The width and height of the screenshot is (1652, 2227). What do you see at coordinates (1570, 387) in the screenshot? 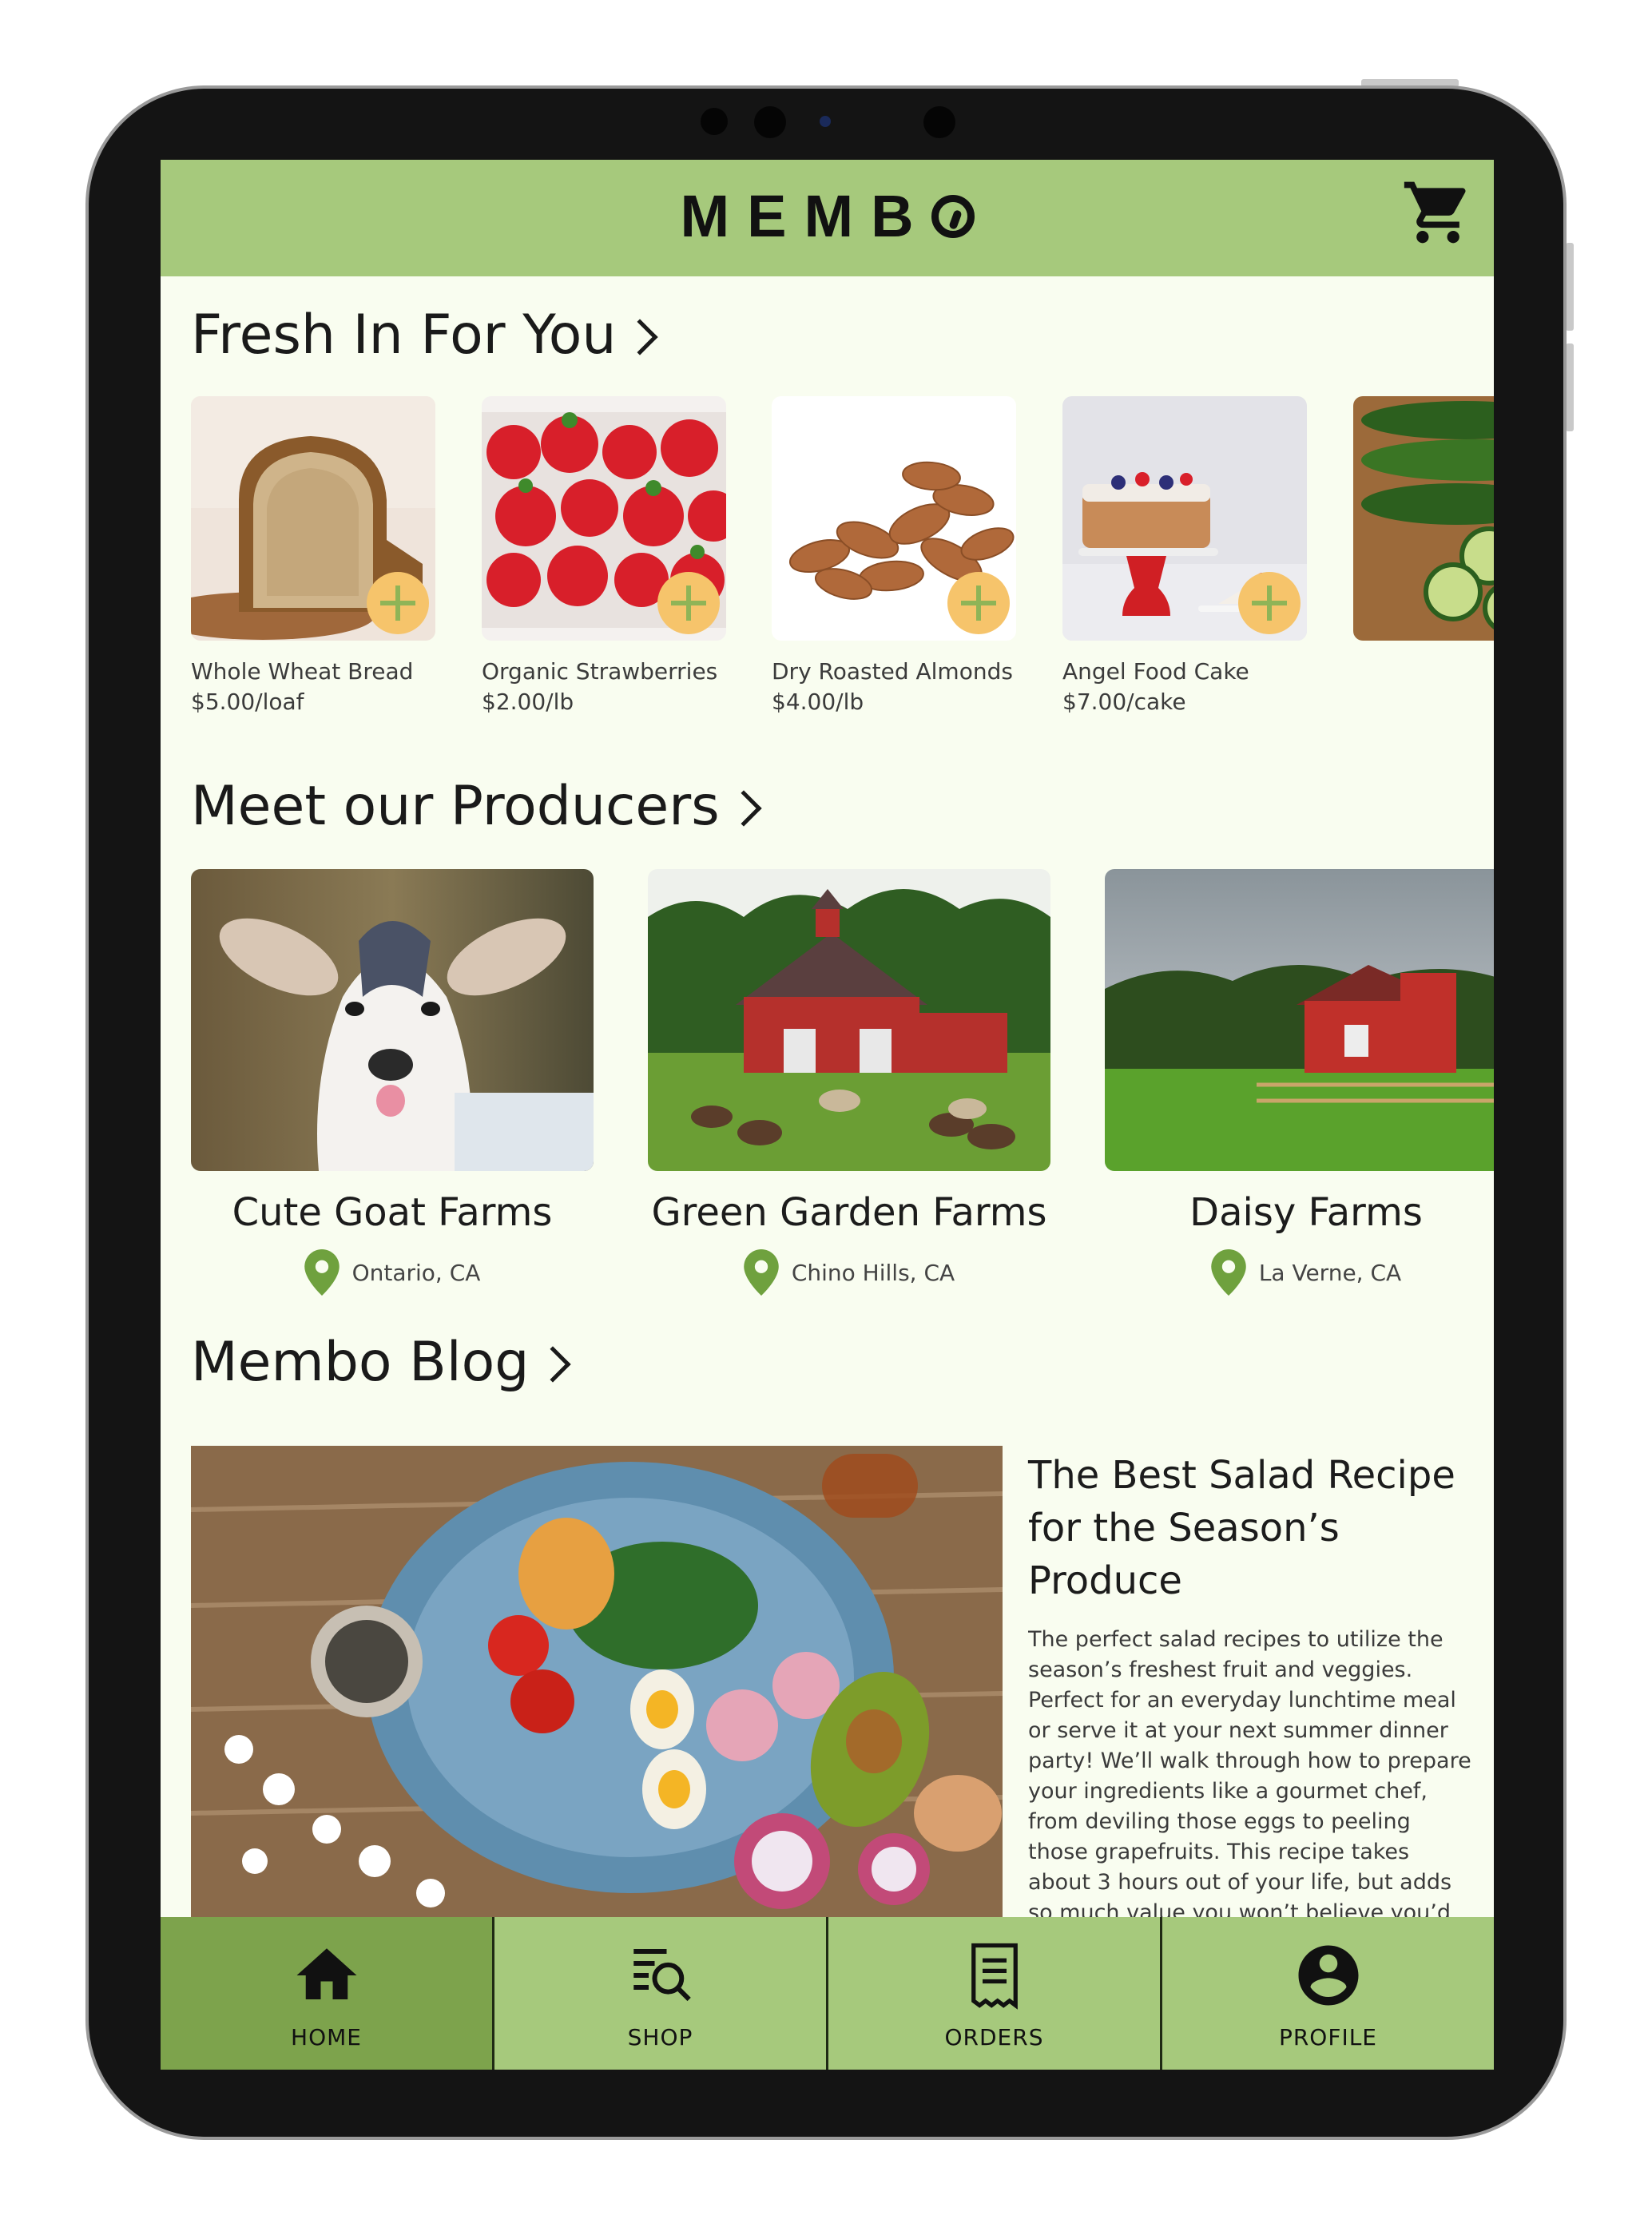
I see `device-volume-down-button` at bounding box center [1570, 387].